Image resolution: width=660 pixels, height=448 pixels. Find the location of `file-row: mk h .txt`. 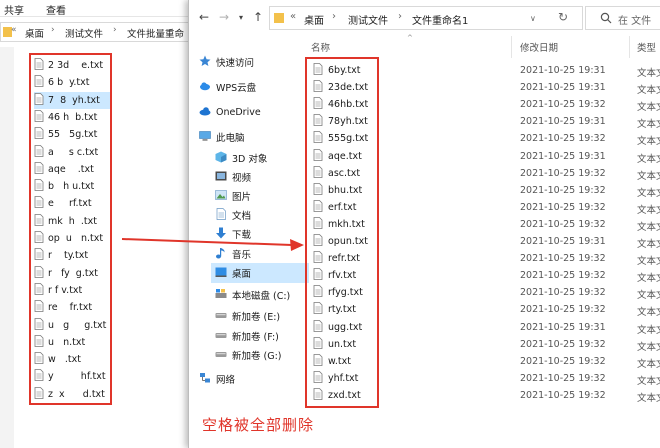

file-row: mk h .txt is located at coordinates (72, 221).